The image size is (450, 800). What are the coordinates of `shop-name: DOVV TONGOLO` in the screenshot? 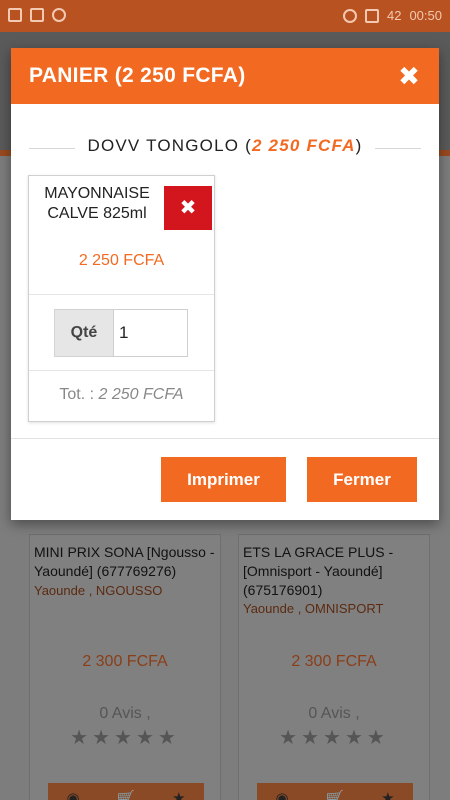 It's located at (163, 145).